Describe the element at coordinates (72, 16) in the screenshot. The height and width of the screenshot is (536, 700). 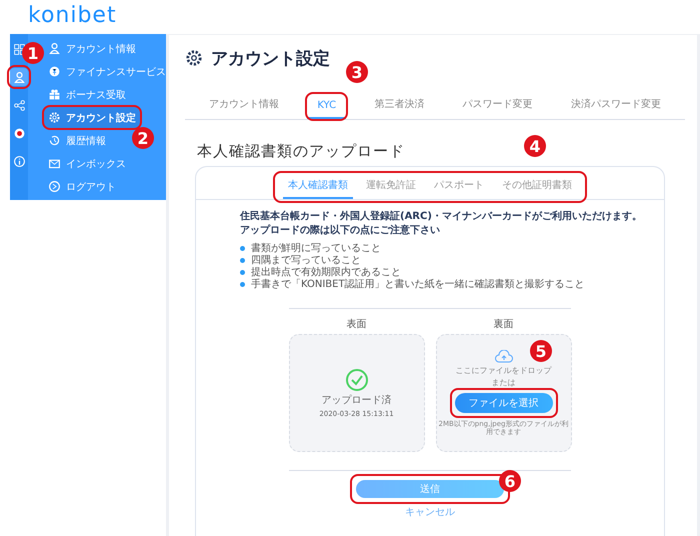
I see `logo: konibet` at that location.